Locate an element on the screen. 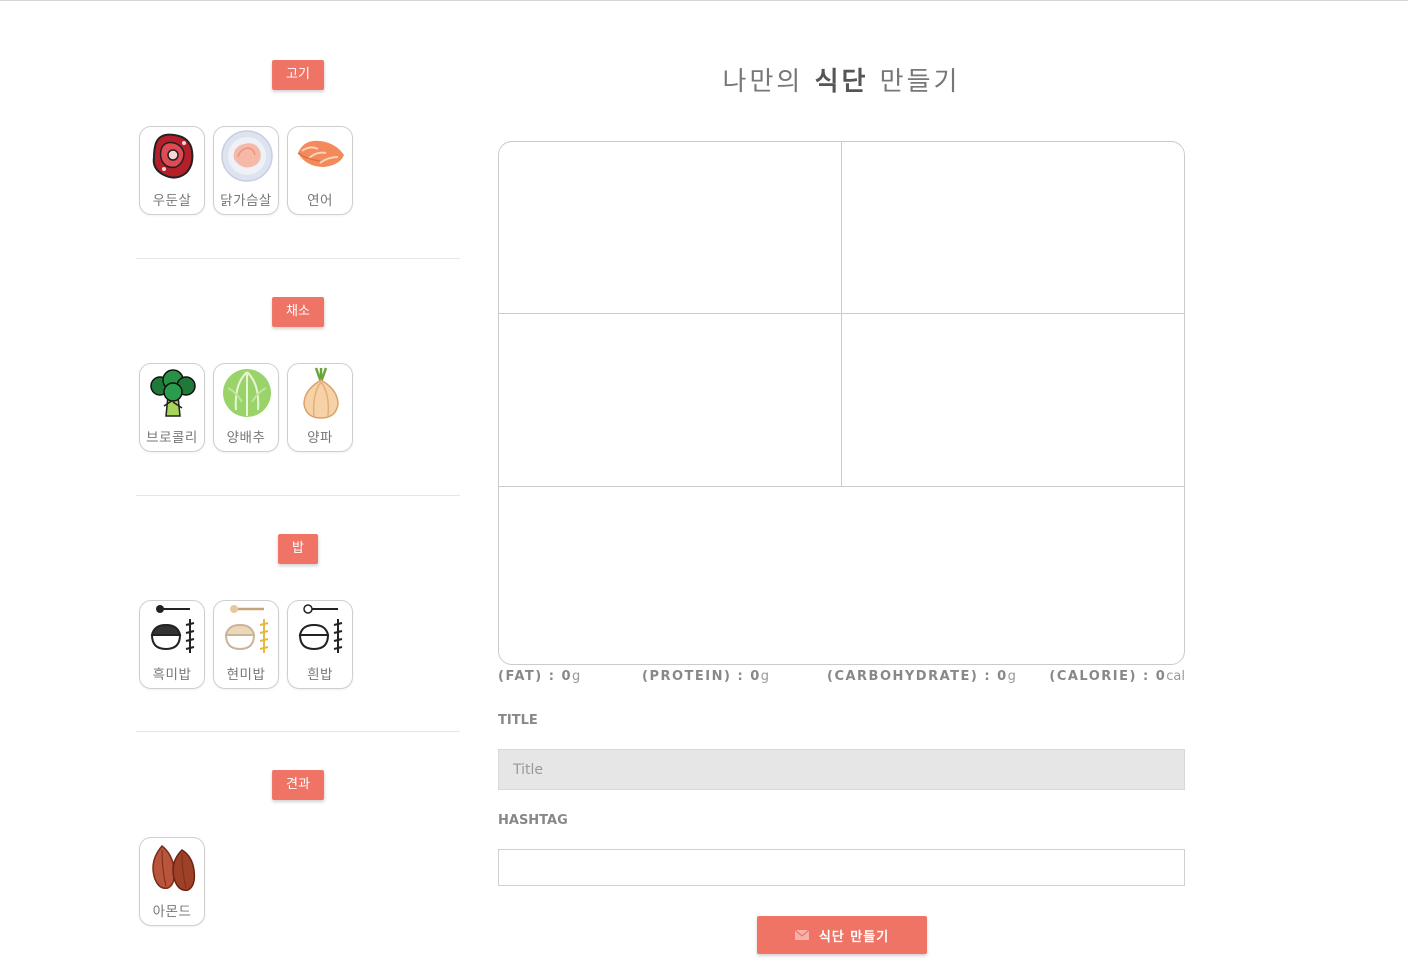  food-item-label: 브로콜리 is located at coordinates (172, 438).